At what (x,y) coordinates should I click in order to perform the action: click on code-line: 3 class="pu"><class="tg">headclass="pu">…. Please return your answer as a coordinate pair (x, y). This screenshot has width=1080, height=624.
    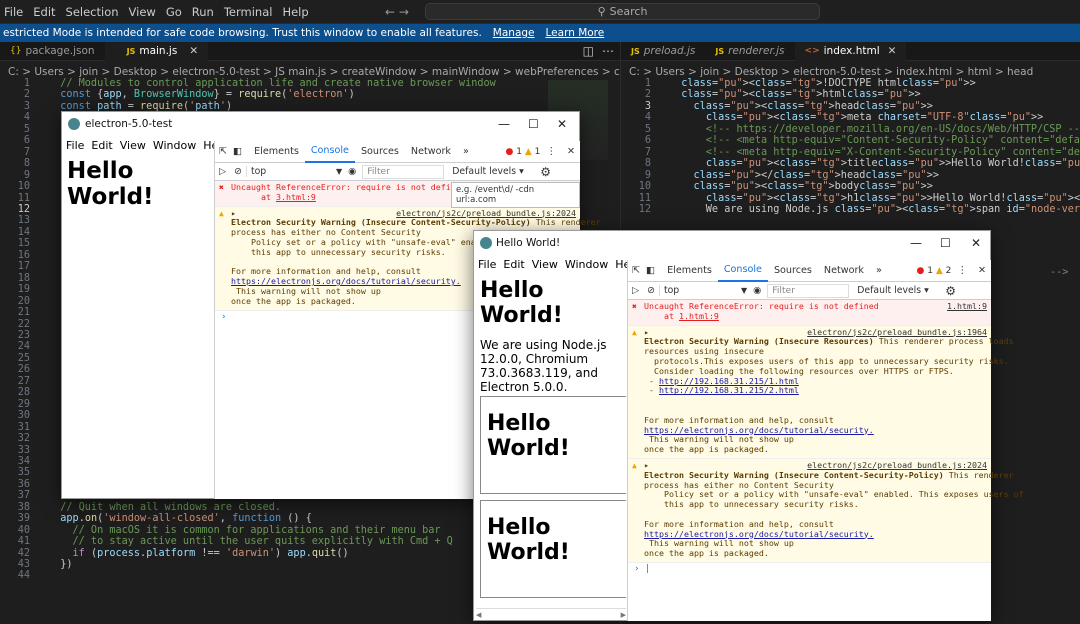
    Looking at the image, I should click on (850, 106).